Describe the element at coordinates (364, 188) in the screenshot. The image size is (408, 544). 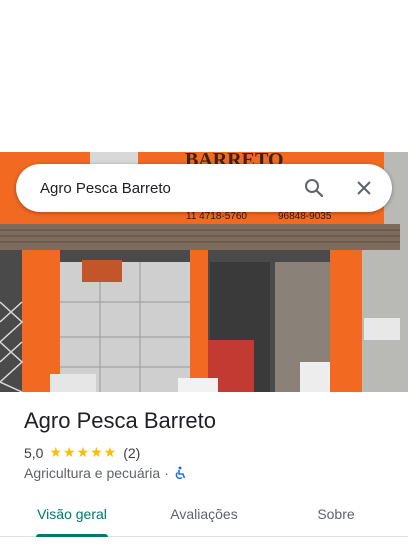
I see `close-icon` at that location.